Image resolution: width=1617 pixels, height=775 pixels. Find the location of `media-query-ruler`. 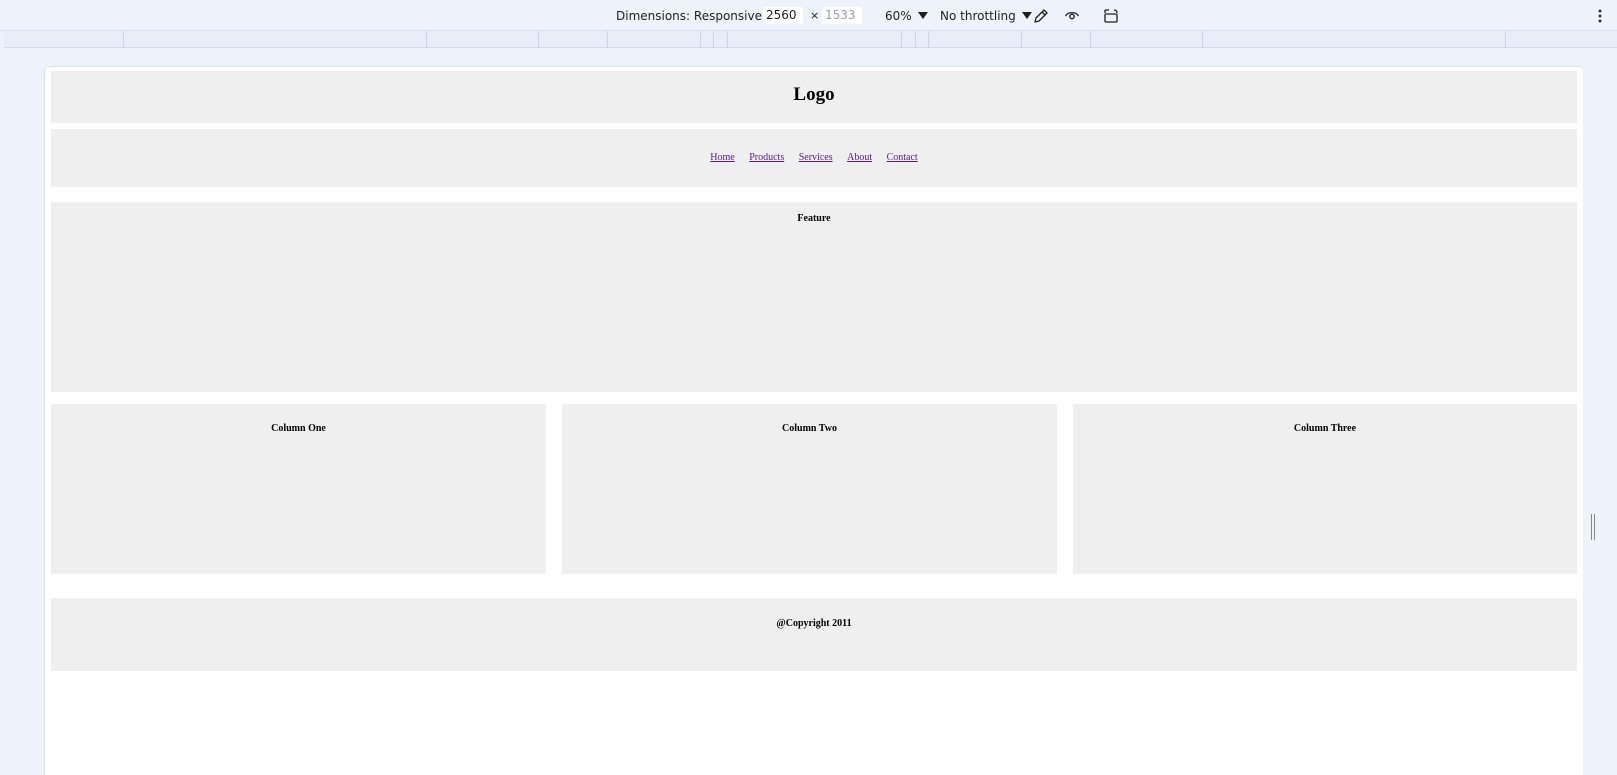

media-query-ruler is located at coordinates (810, 39).